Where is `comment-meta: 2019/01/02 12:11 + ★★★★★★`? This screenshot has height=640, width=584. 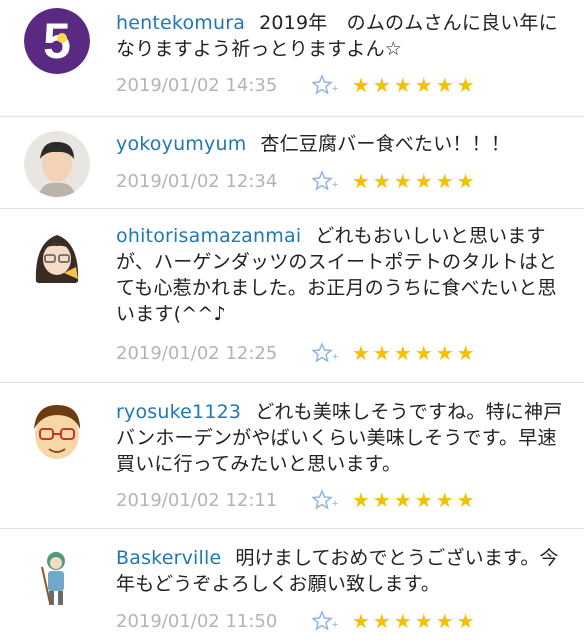 comment-meta: 2019/01/02 12:11 + ★★★★★★ is located at coordinates (297, 500).